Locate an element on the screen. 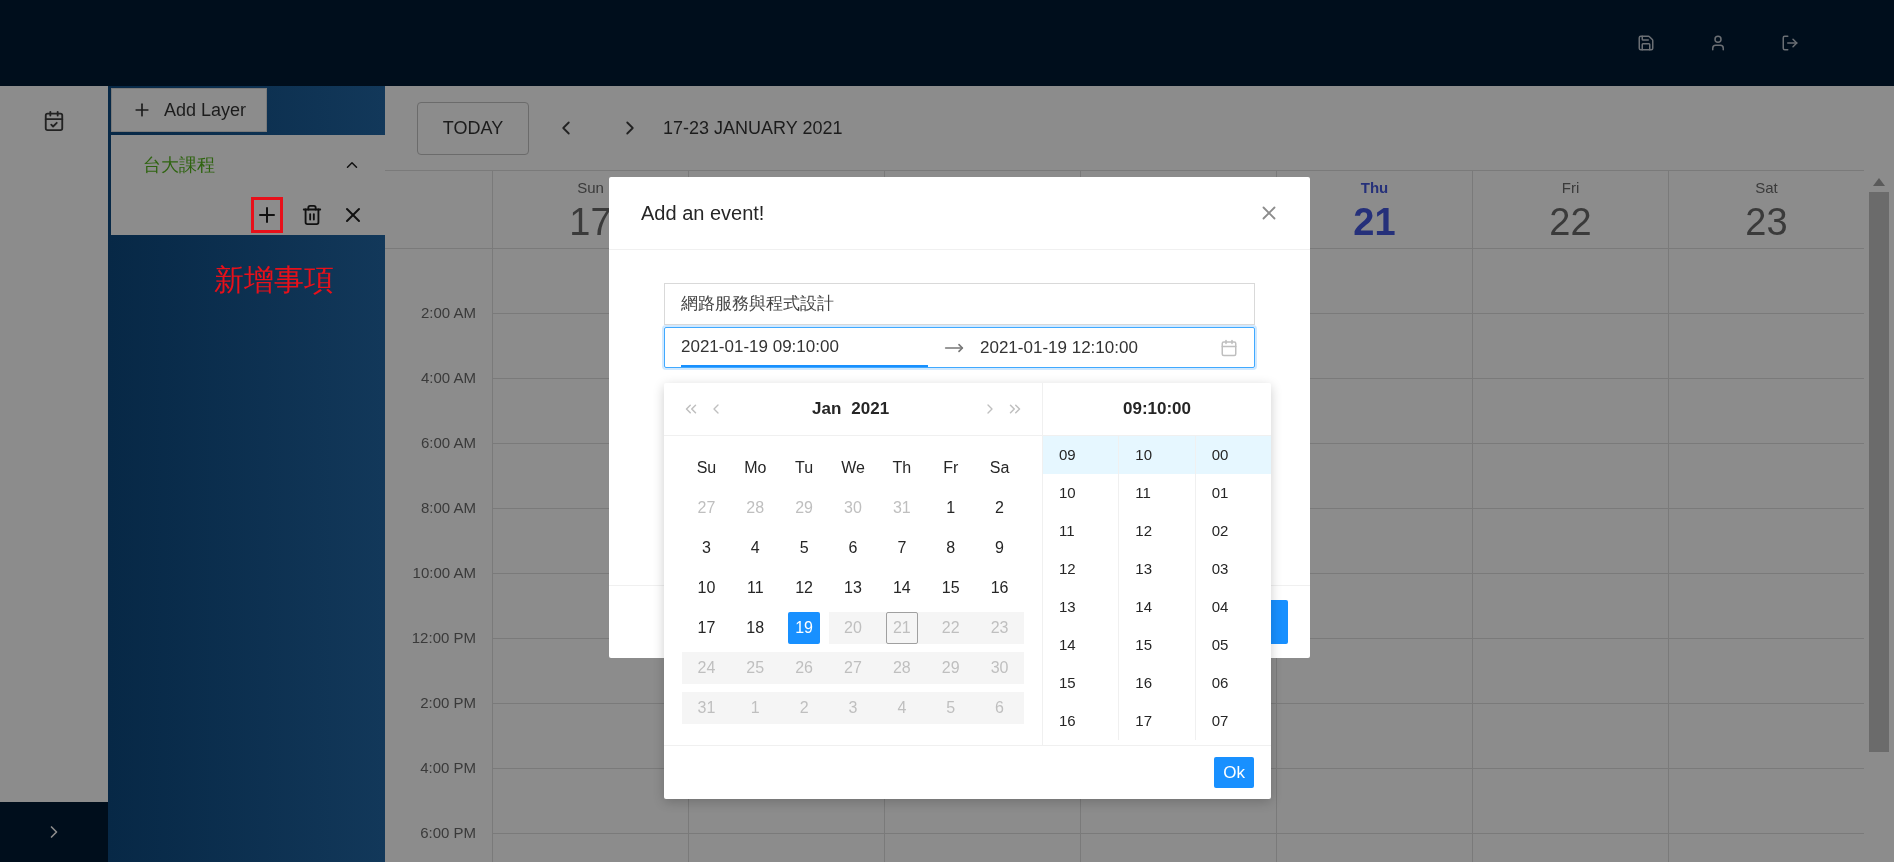  time-label: 4:00 PM is located at coordinates (448, 768).